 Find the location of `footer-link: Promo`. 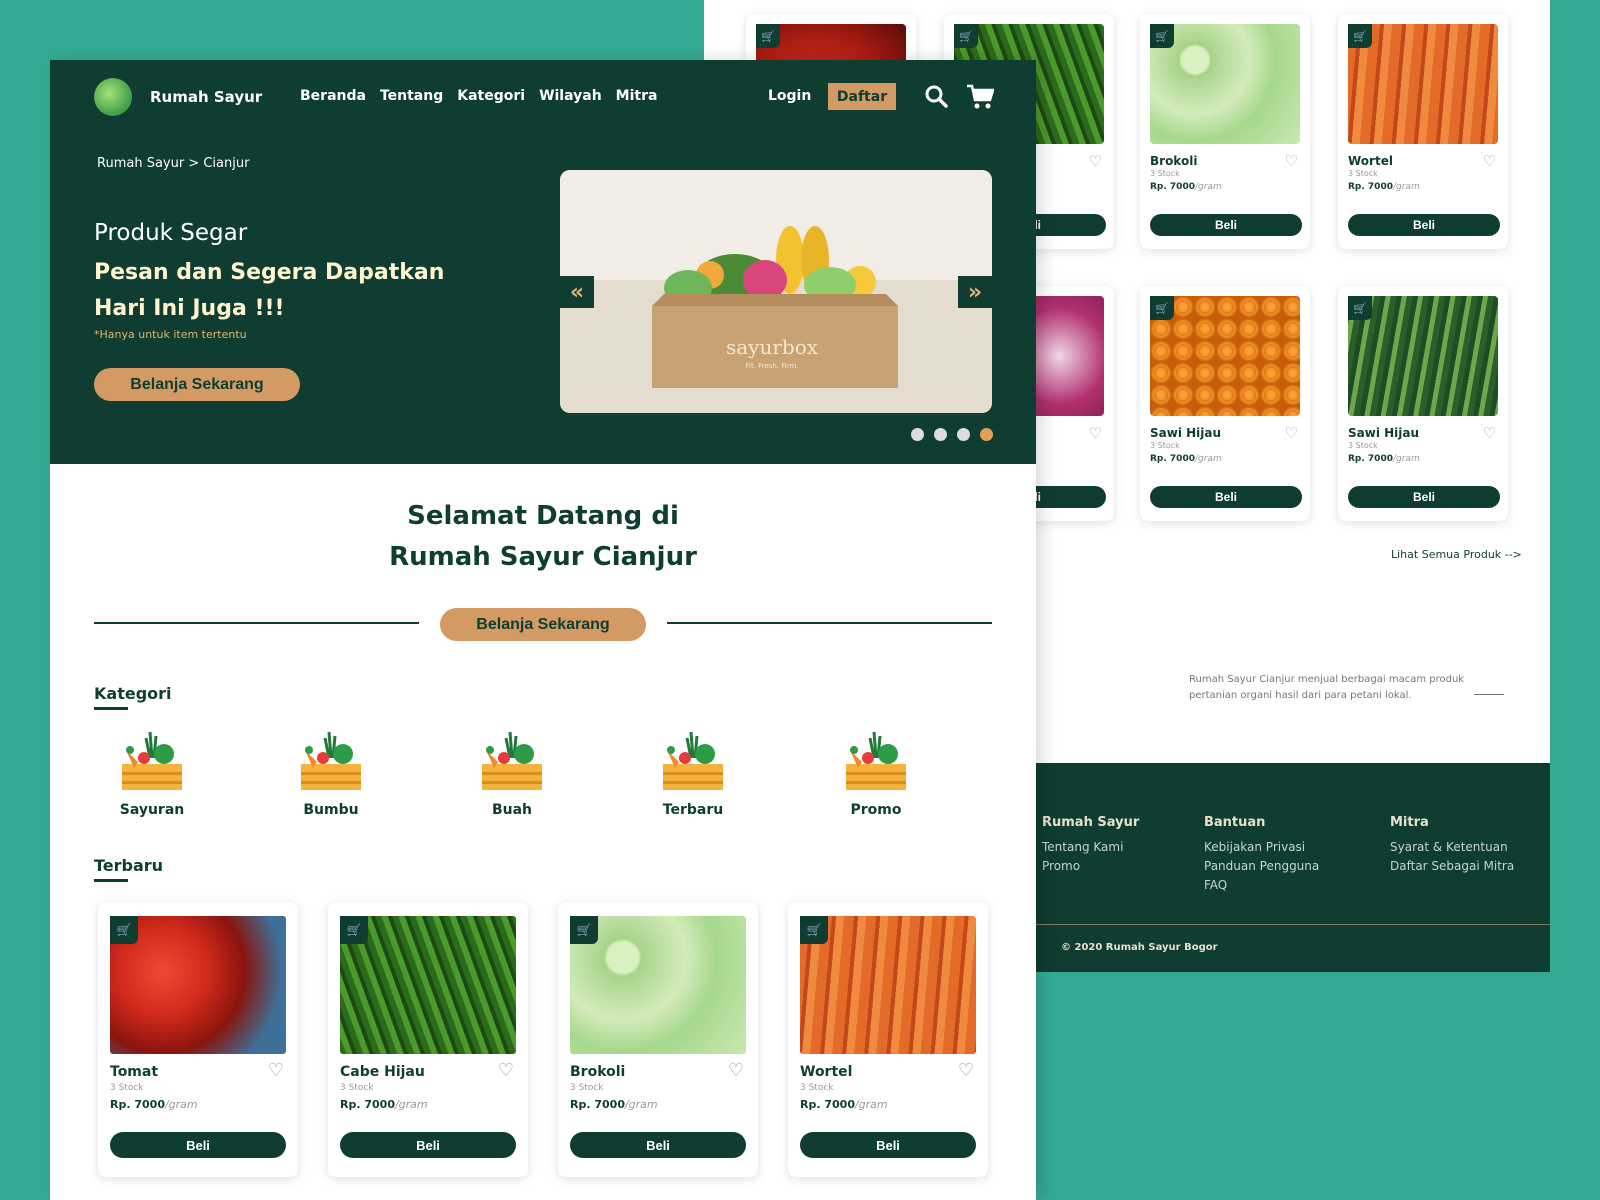

footer-link: Promo is located at coordinates (1090, 866).